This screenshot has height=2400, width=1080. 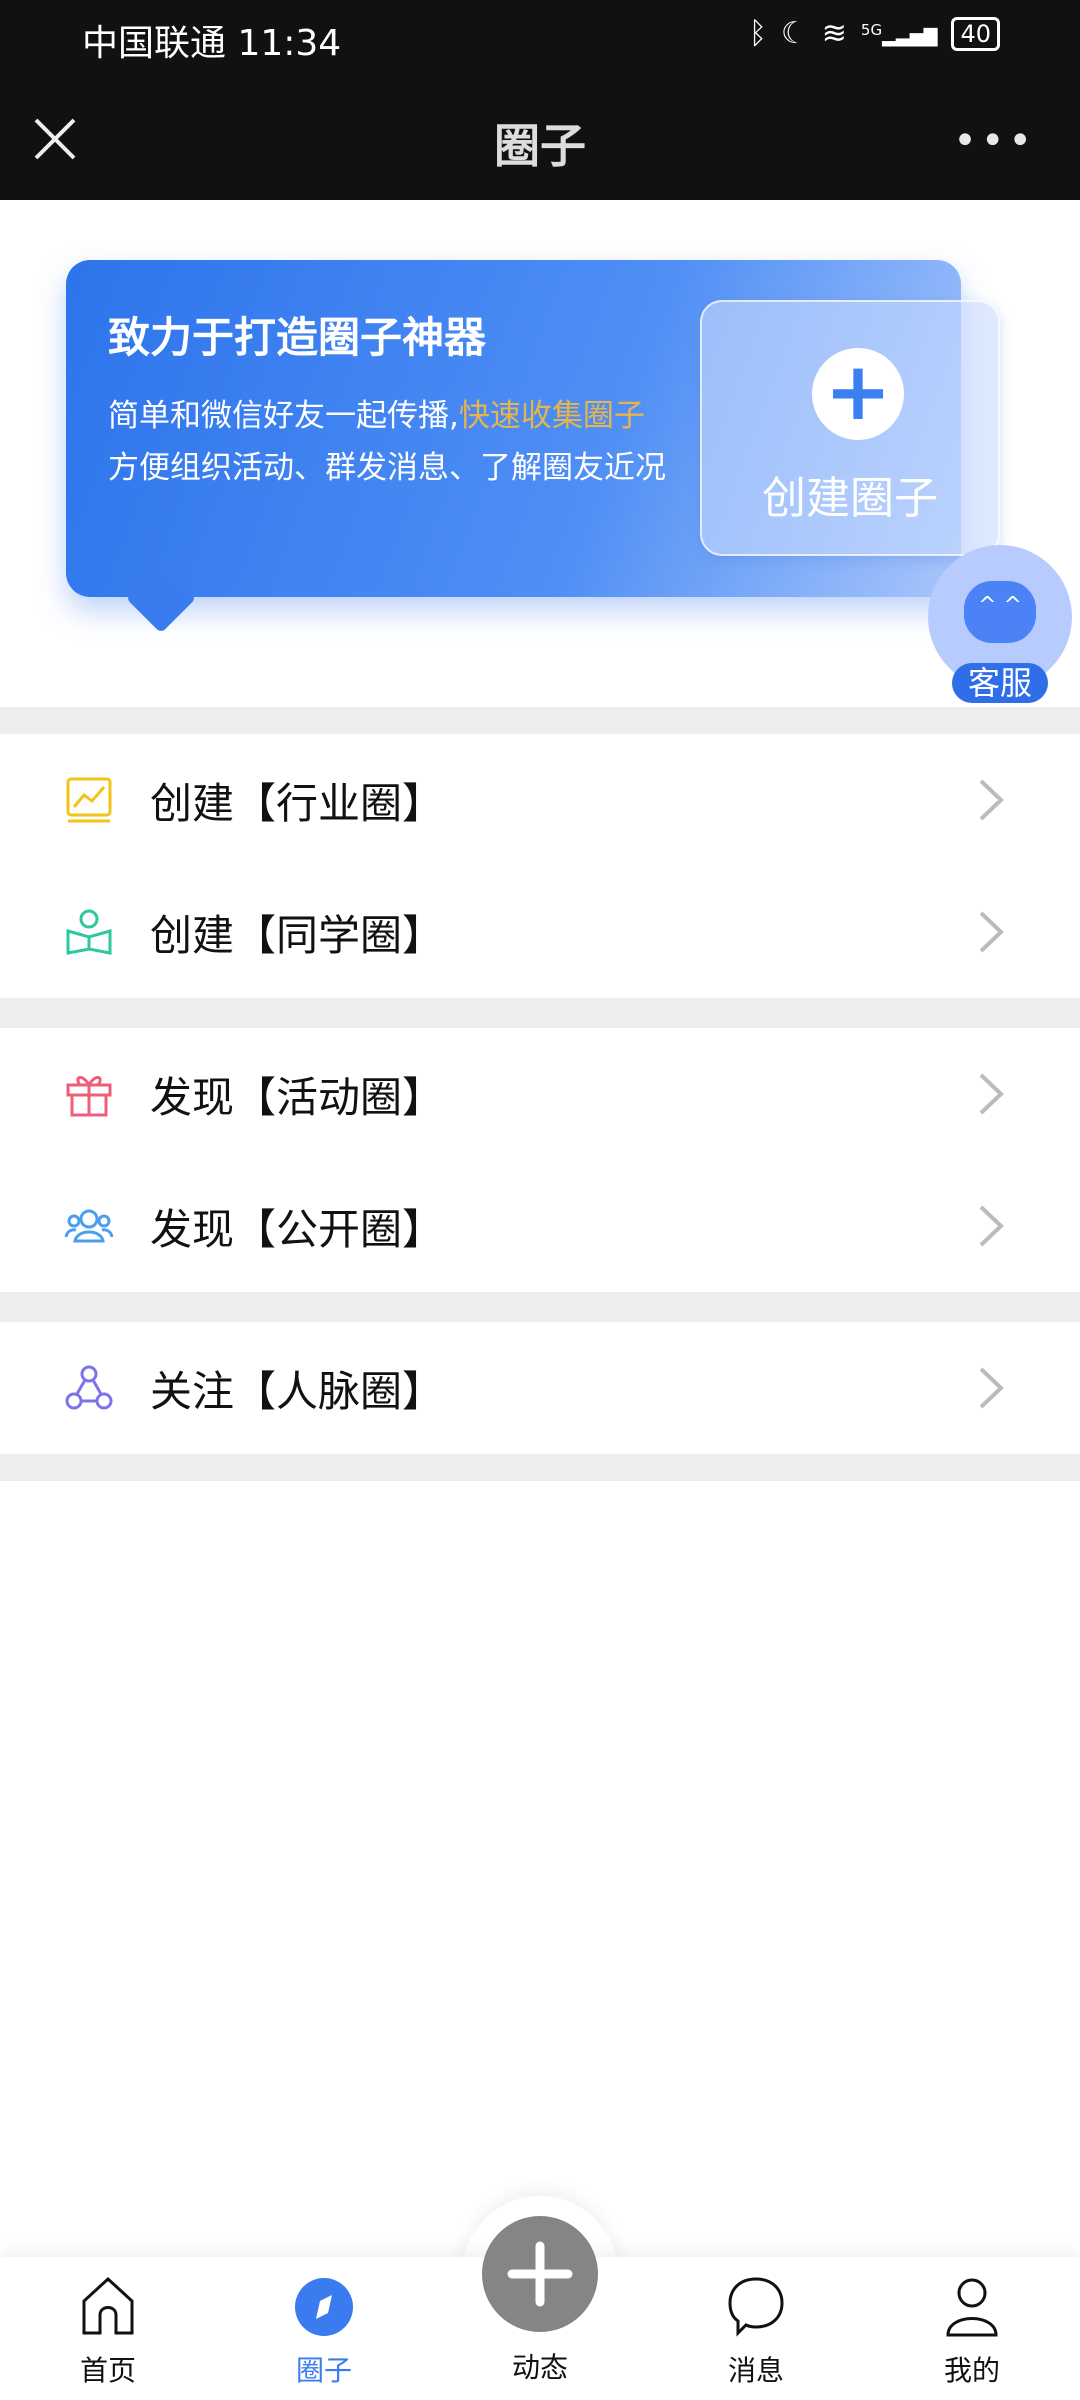 What do you see at coordinates (387, 468) in the screenshot?
I see `desc-text: 方便组织活动、群发消息、了解圈友近况` at bounding box center [387, 468].